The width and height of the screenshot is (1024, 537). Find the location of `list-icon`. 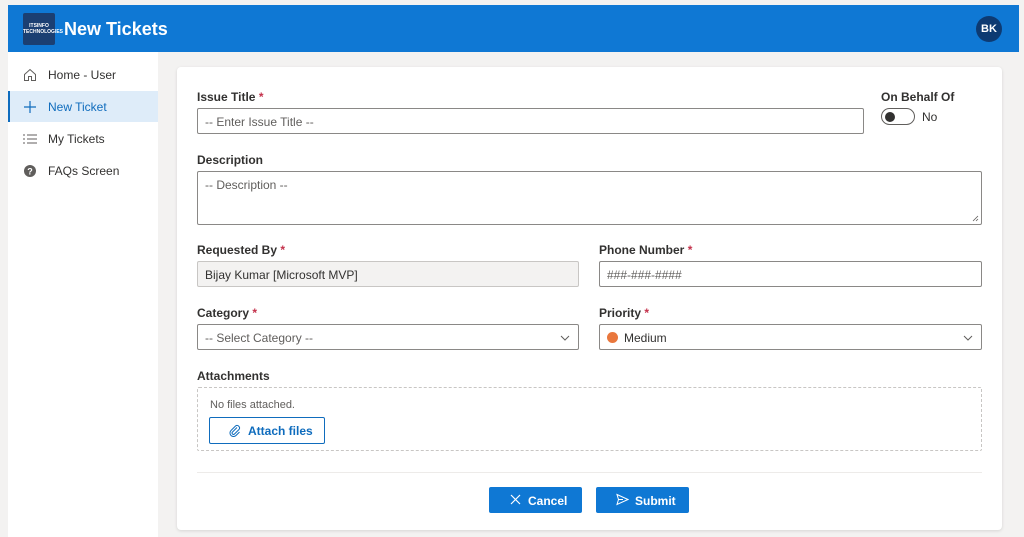

list-icon is located at coordinates (30, 139).